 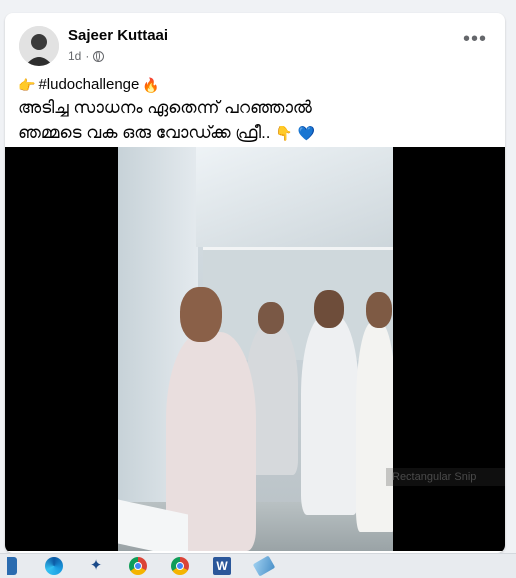 I want to click on bird-app-icon: ✦, so click(x=96, y=565).